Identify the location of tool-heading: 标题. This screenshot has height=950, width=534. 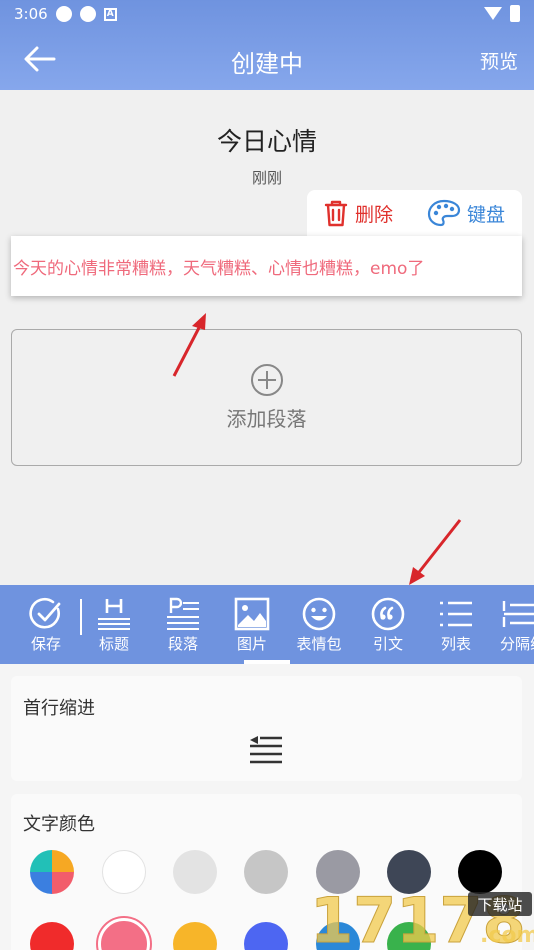
(114, 624).